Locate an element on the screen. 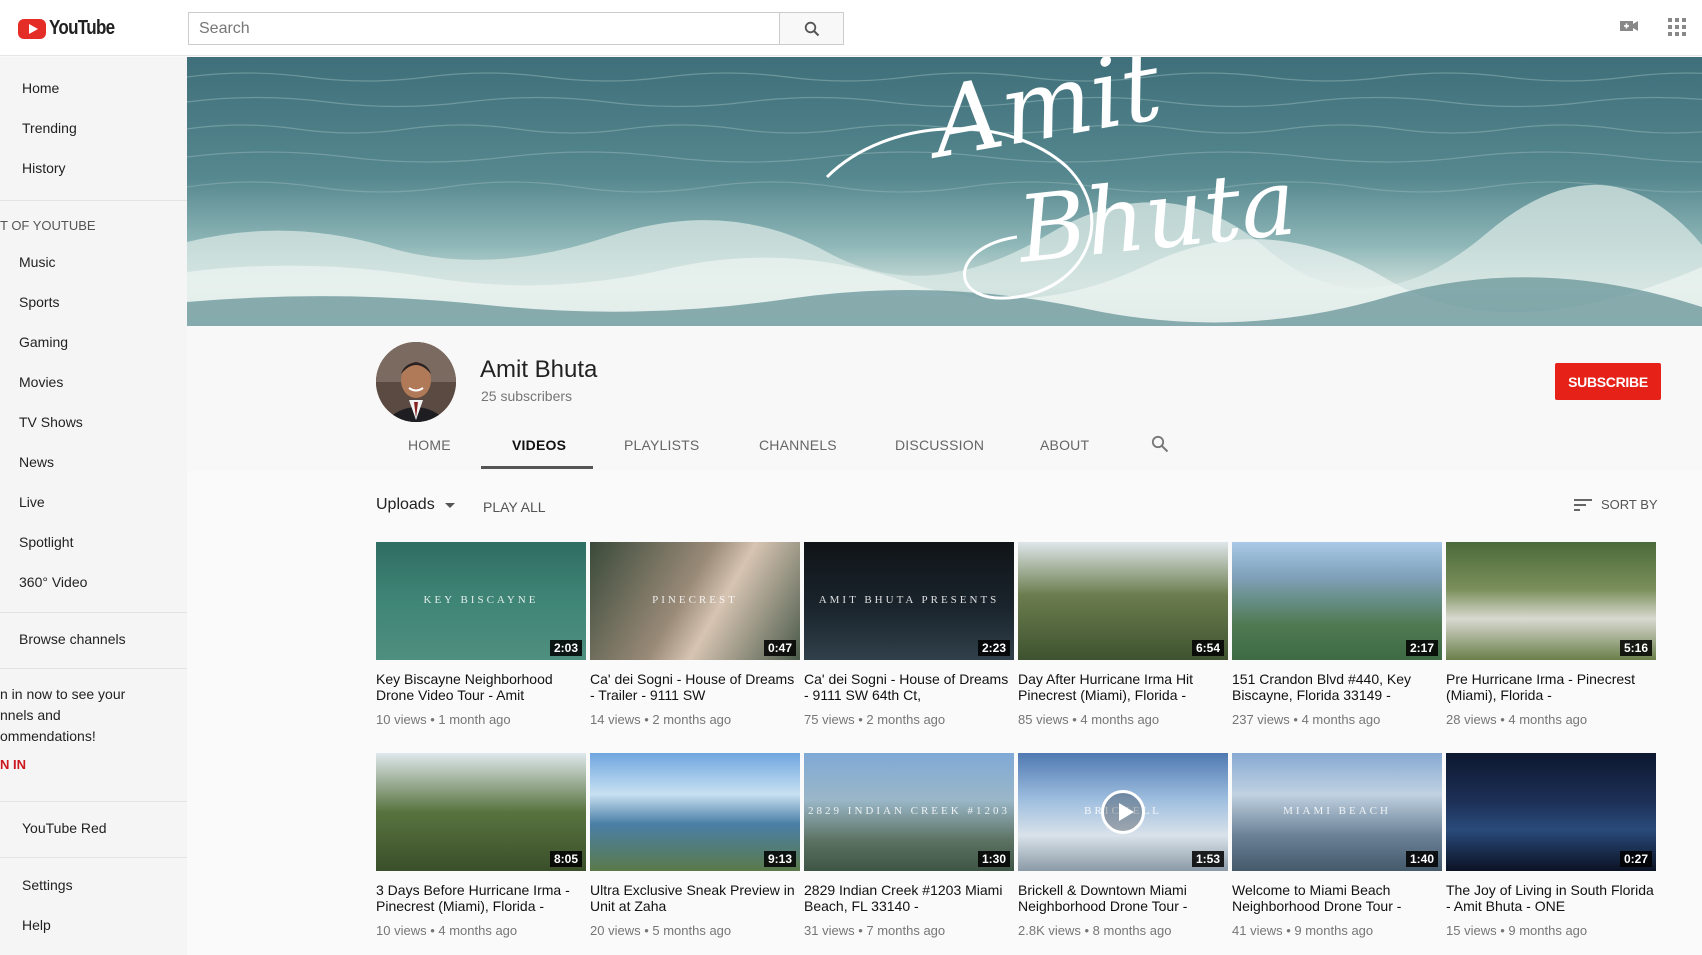 The image size is (1702, 955). video-thumbnail: 5:16 is located at coordinates (1551, 601).